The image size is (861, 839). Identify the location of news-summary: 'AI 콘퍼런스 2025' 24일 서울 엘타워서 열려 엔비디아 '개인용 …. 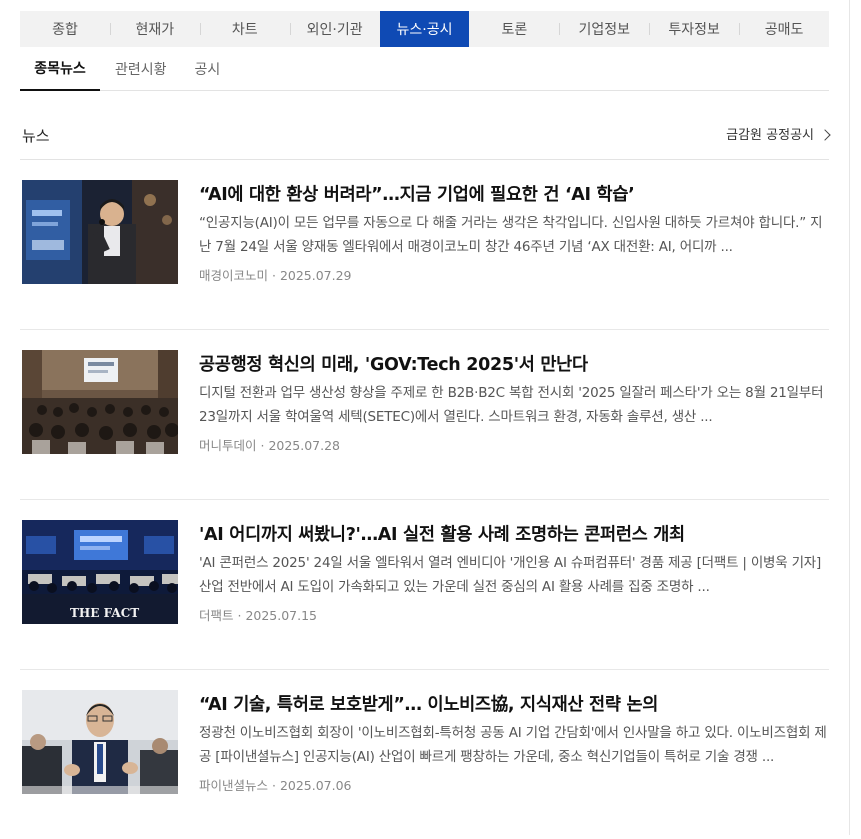
(510, 575).